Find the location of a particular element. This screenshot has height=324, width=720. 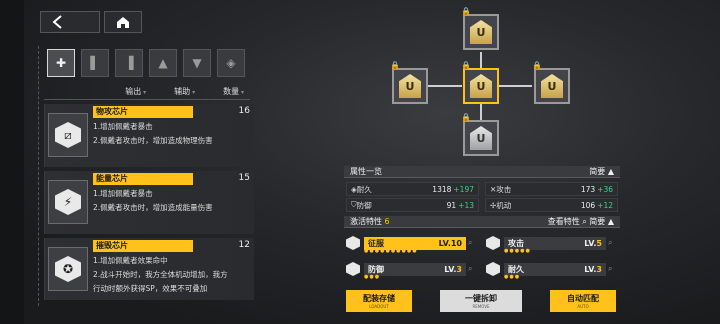

home-icon is located at coordinates (123, 22).